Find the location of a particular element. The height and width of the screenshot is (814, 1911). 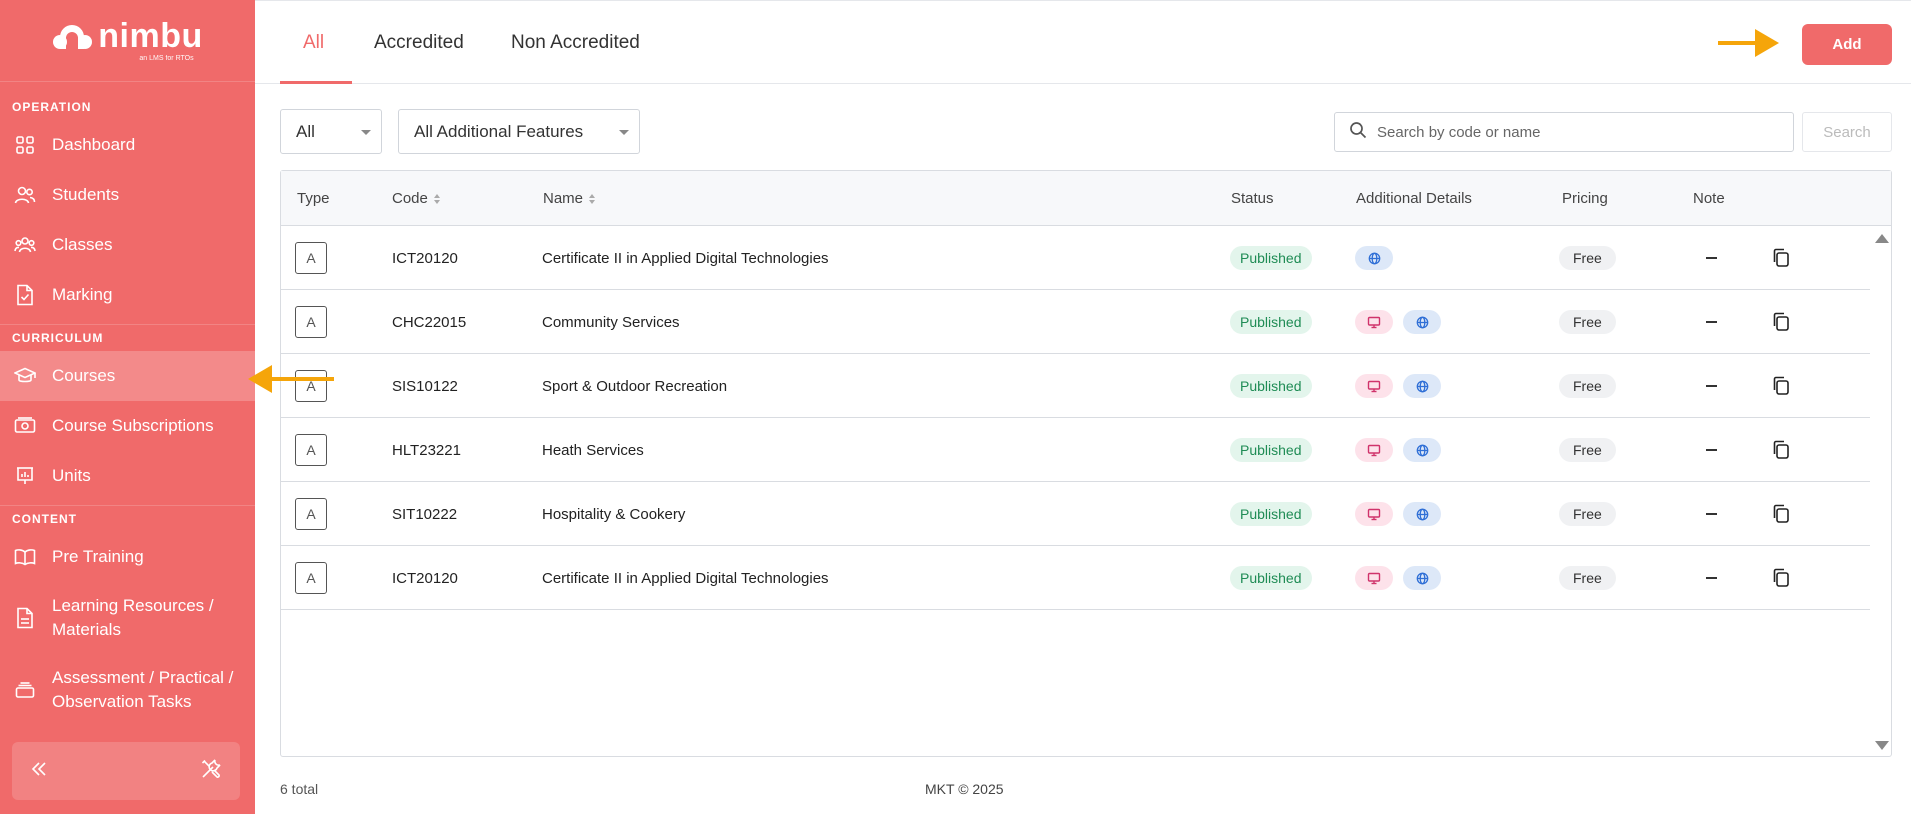

sidebar-item-students: Students is located at coordinates (127, 195).